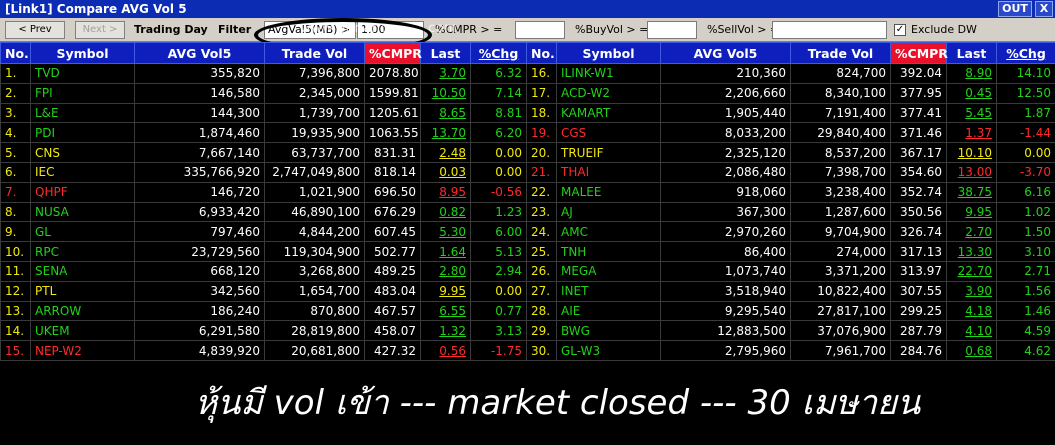 Image resolution: width=1055 pixels, height=445 pixels. What do you see at coordinates (82, 212) in the screenshot?
I see `row-symbol: NUSA` at bounding box center [82, 212].